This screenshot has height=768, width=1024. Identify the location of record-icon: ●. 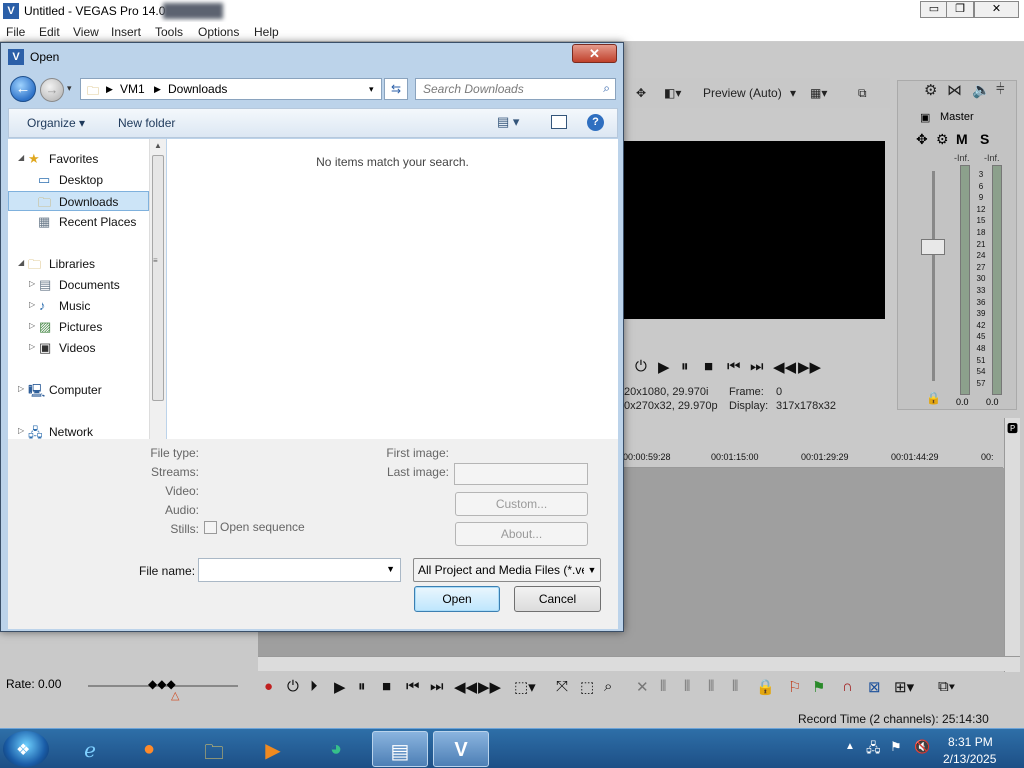
(268, 686).